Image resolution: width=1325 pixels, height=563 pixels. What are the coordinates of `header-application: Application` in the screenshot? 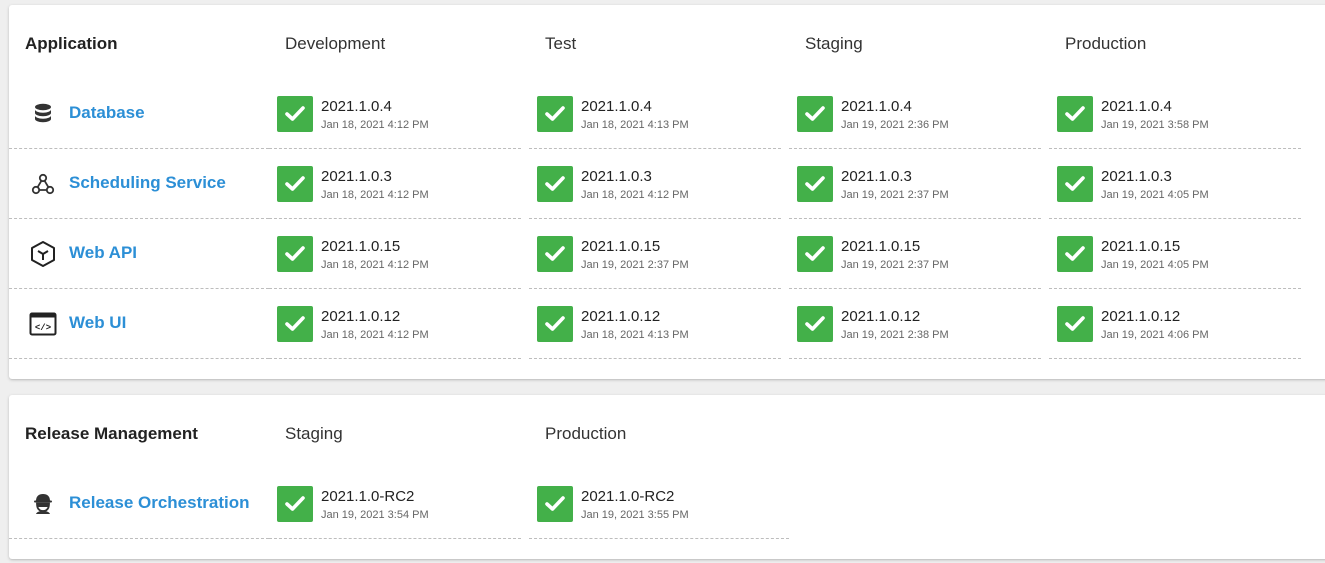 It's located at (71, 43).